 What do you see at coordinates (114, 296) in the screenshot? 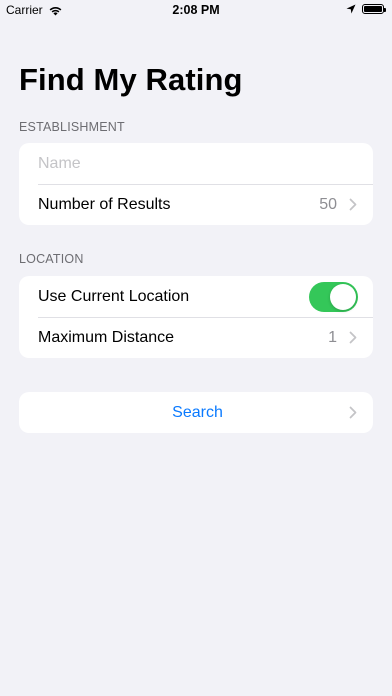
I see `use-current-location-label: Use Current Location` at bounding box center [114, 296].